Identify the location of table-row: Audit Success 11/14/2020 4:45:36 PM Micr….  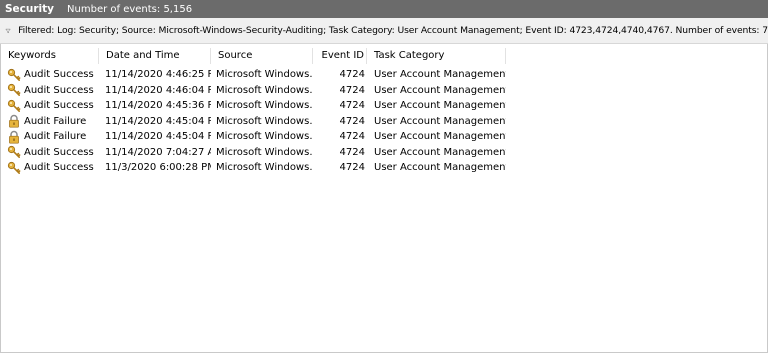
(253, 106).